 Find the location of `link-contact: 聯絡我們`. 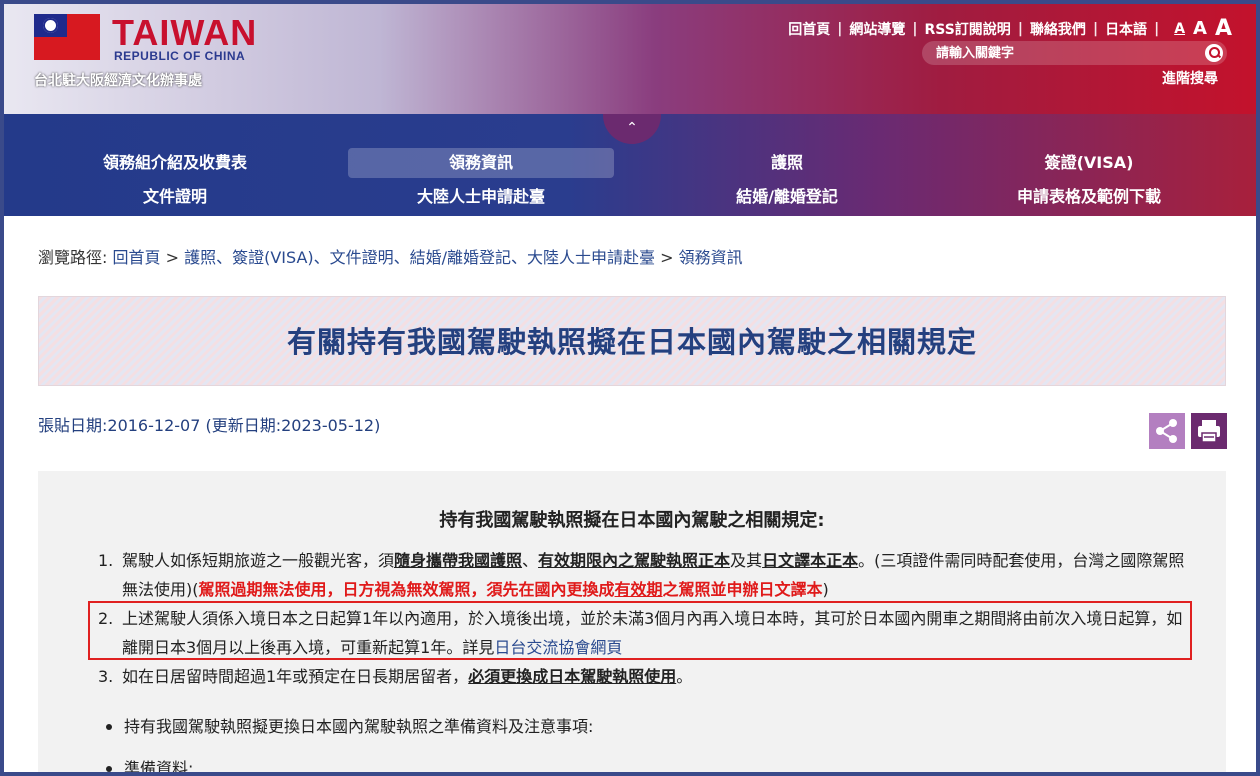

link-contact: 聯絡我們 is located at coordinates (1058, 29).